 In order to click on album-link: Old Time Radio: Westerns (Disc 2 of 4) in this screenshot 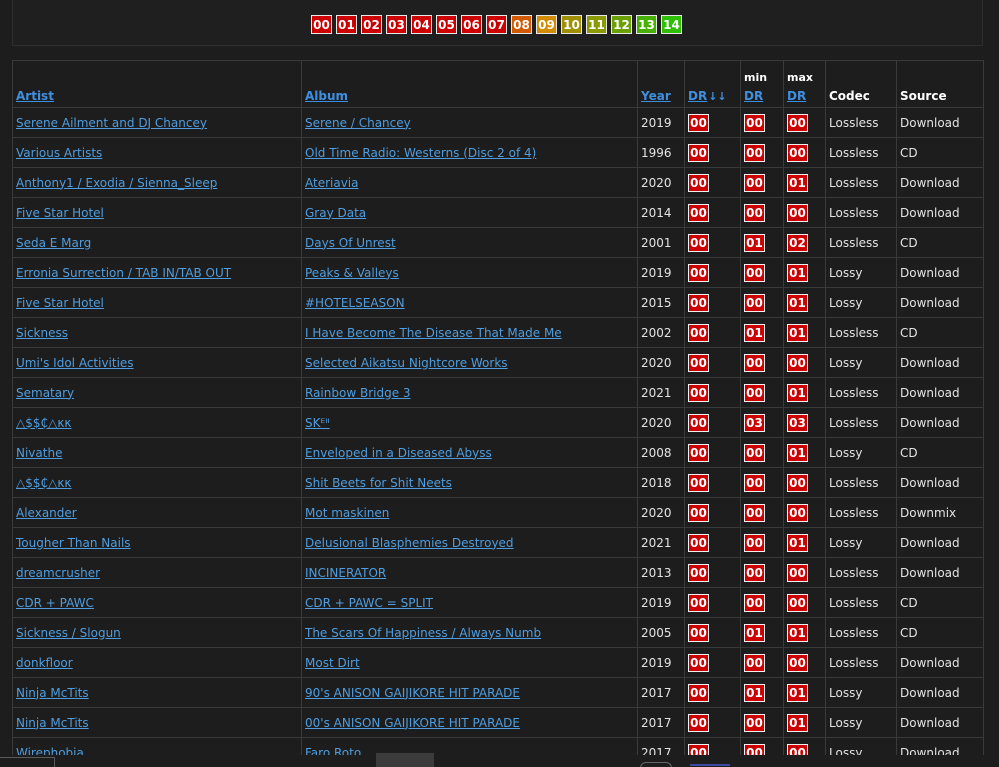, I will do `click(420, 153)`.